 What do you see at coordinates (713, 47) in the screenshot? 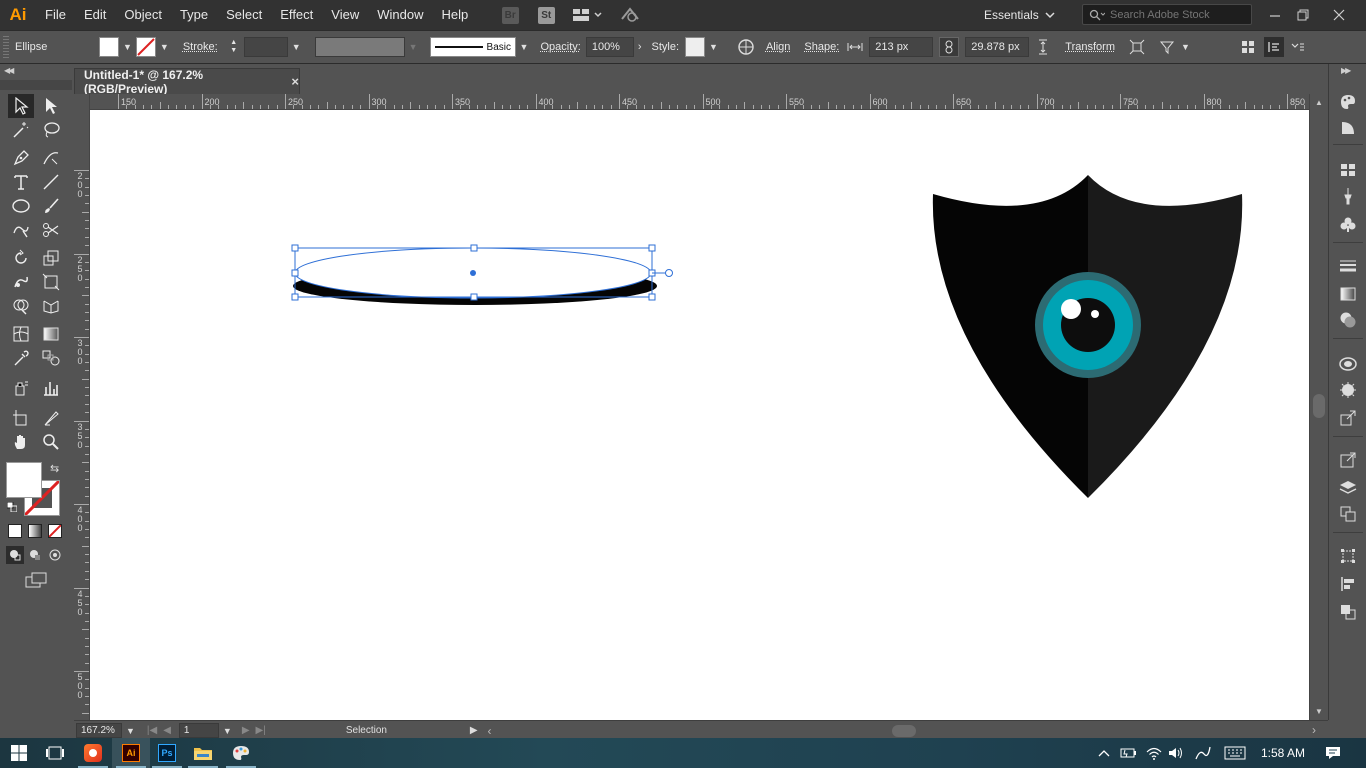
I see `style-chevron-icon: ▼` at bounding box center [713, 47].